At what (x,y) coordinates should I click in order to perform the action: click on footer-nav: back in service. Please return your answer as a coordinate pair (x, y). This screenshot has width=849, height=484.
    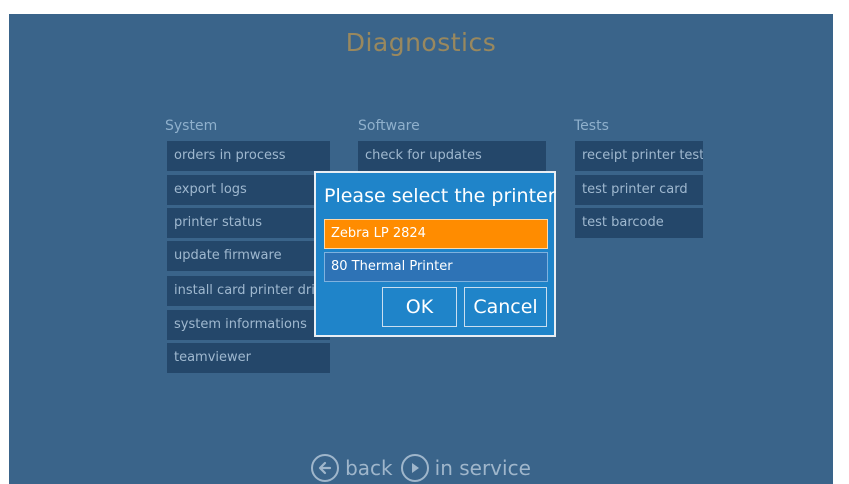
    Looking at the image, I should click on (421, 468).